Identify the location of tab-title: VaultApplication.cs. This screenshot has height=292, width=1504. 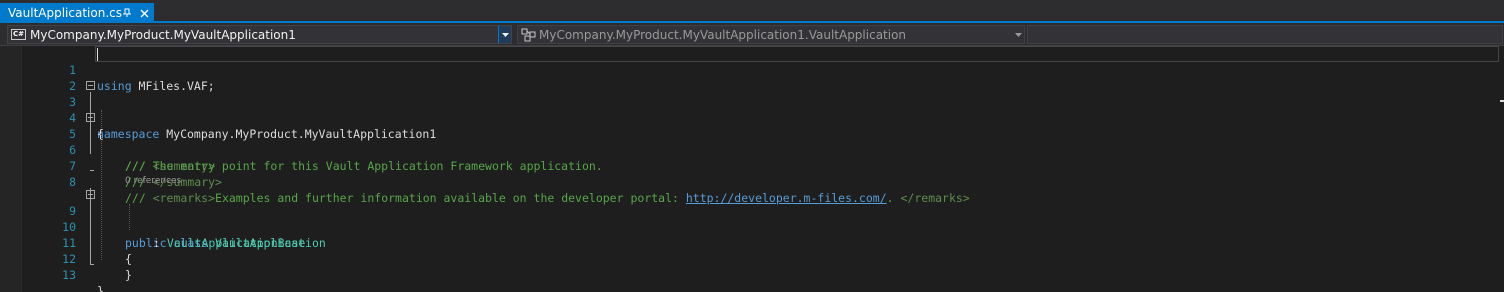
(65, 13).